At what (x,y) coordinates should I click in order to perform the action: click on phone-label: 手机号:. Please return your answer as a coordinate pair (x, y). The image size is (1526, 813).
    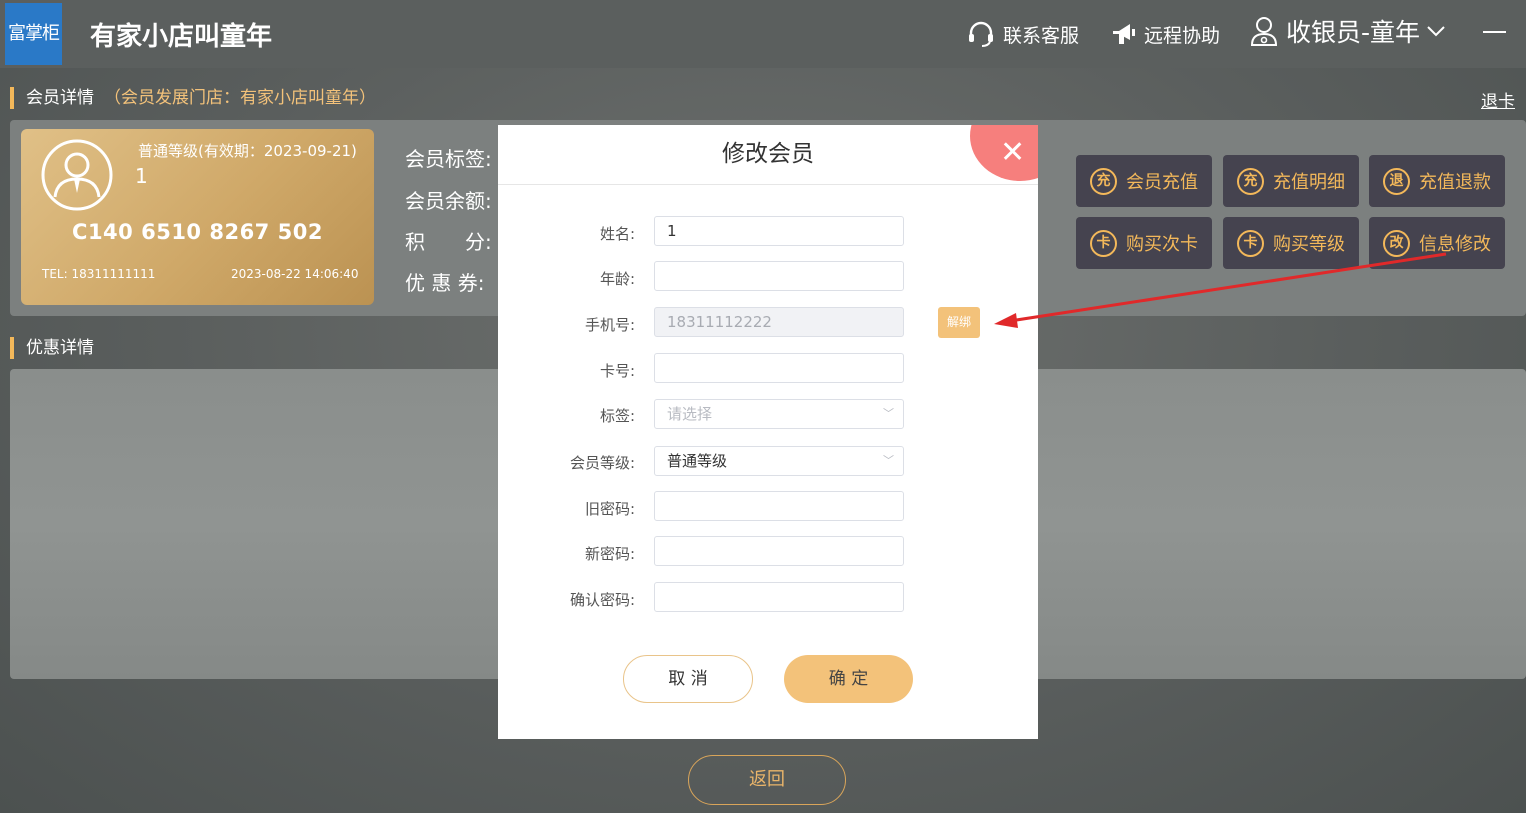
    Looking at the image, I should click on (609, 325).